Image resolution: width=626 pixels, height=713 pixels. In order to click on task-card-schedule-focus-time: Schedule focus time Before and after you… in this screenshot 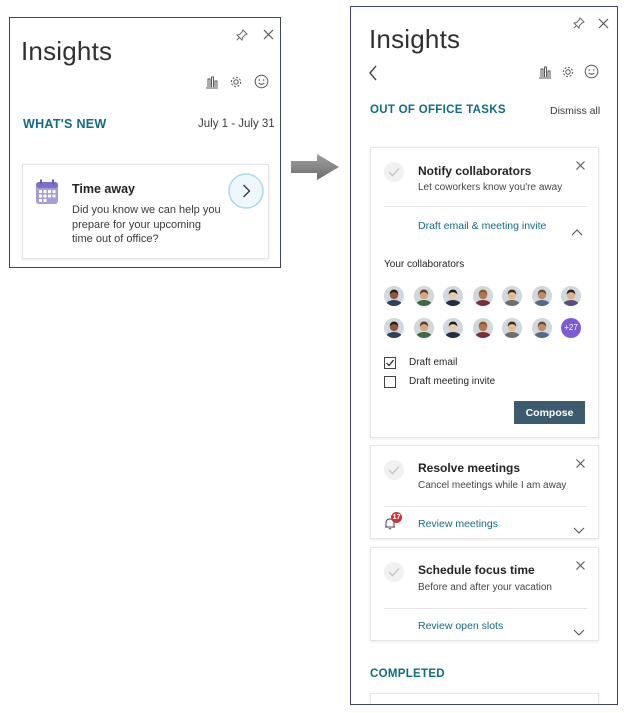, I will do `click(484, 594)`.